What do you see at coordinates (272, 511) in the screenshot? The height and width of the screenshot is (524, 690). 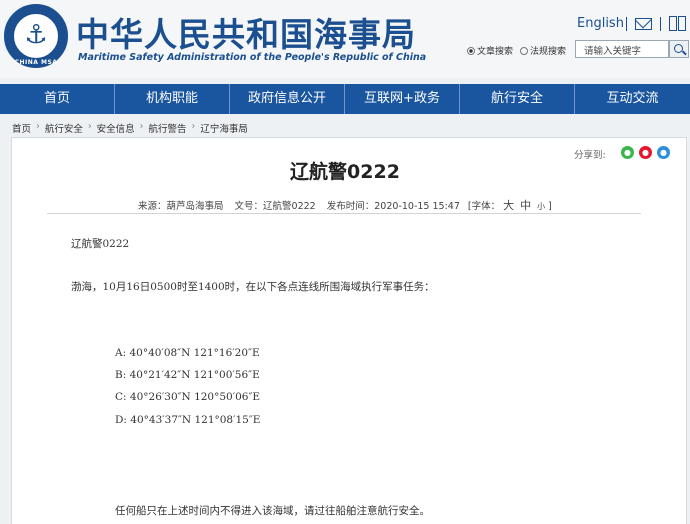 I see `article-notice: 任何船只在上述时间内不得进入该海域，请过往船舶注意航行安全。` at bounding box center [272, 511].